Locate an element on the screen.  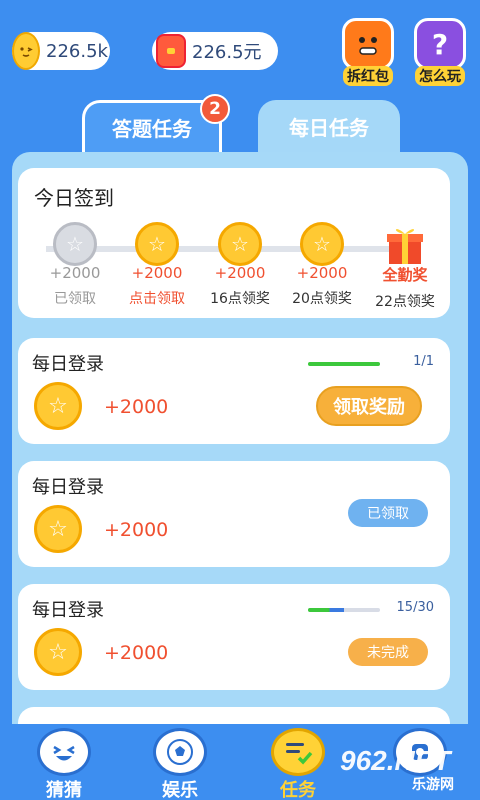
watermark-brand: 962.NET is located at coordinates (395, 760).